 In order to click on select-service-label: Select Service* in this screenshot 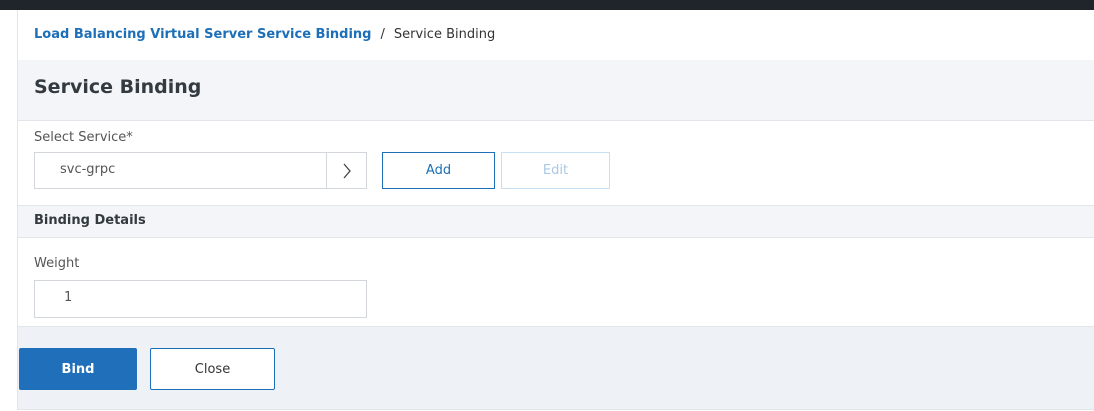, I will do `click(83, 137)`.